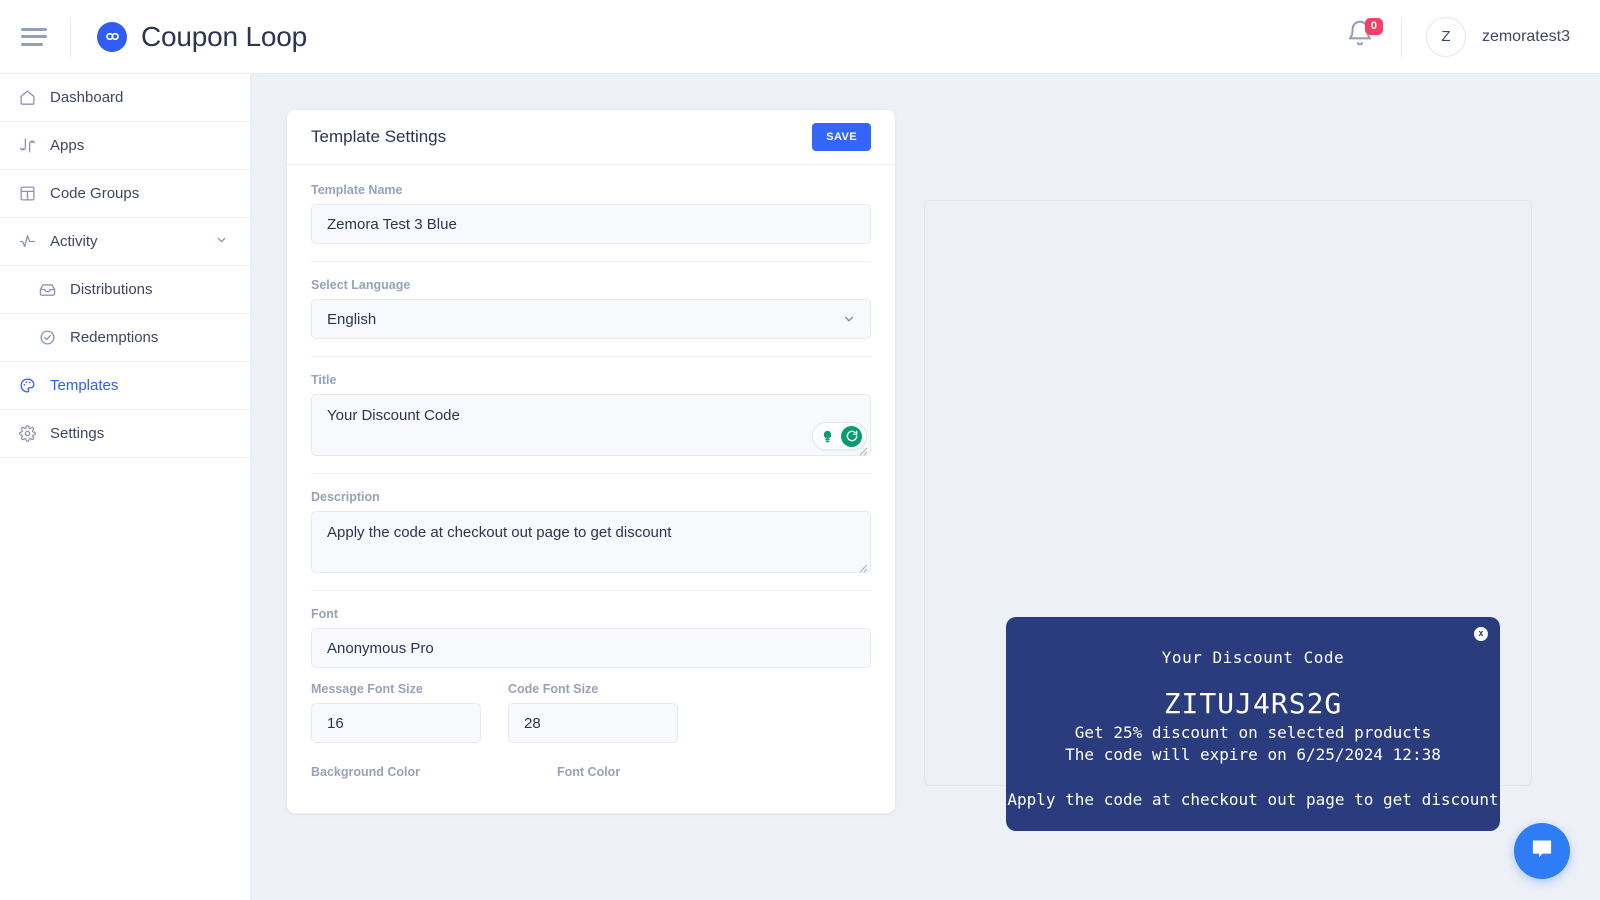 This screenshot has height=900, width=1600. I want to click on lightbulb-icon, so click(827, 436).